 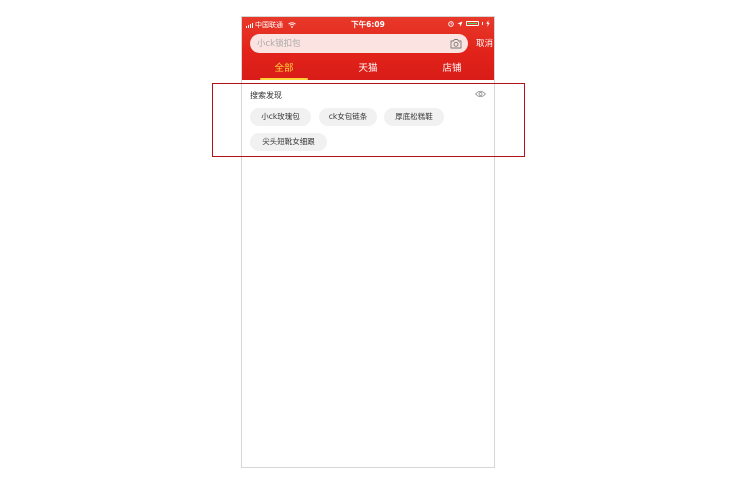 I want to click on discover-chip: 厚底松糕鞋, so click(x=414, y=117).